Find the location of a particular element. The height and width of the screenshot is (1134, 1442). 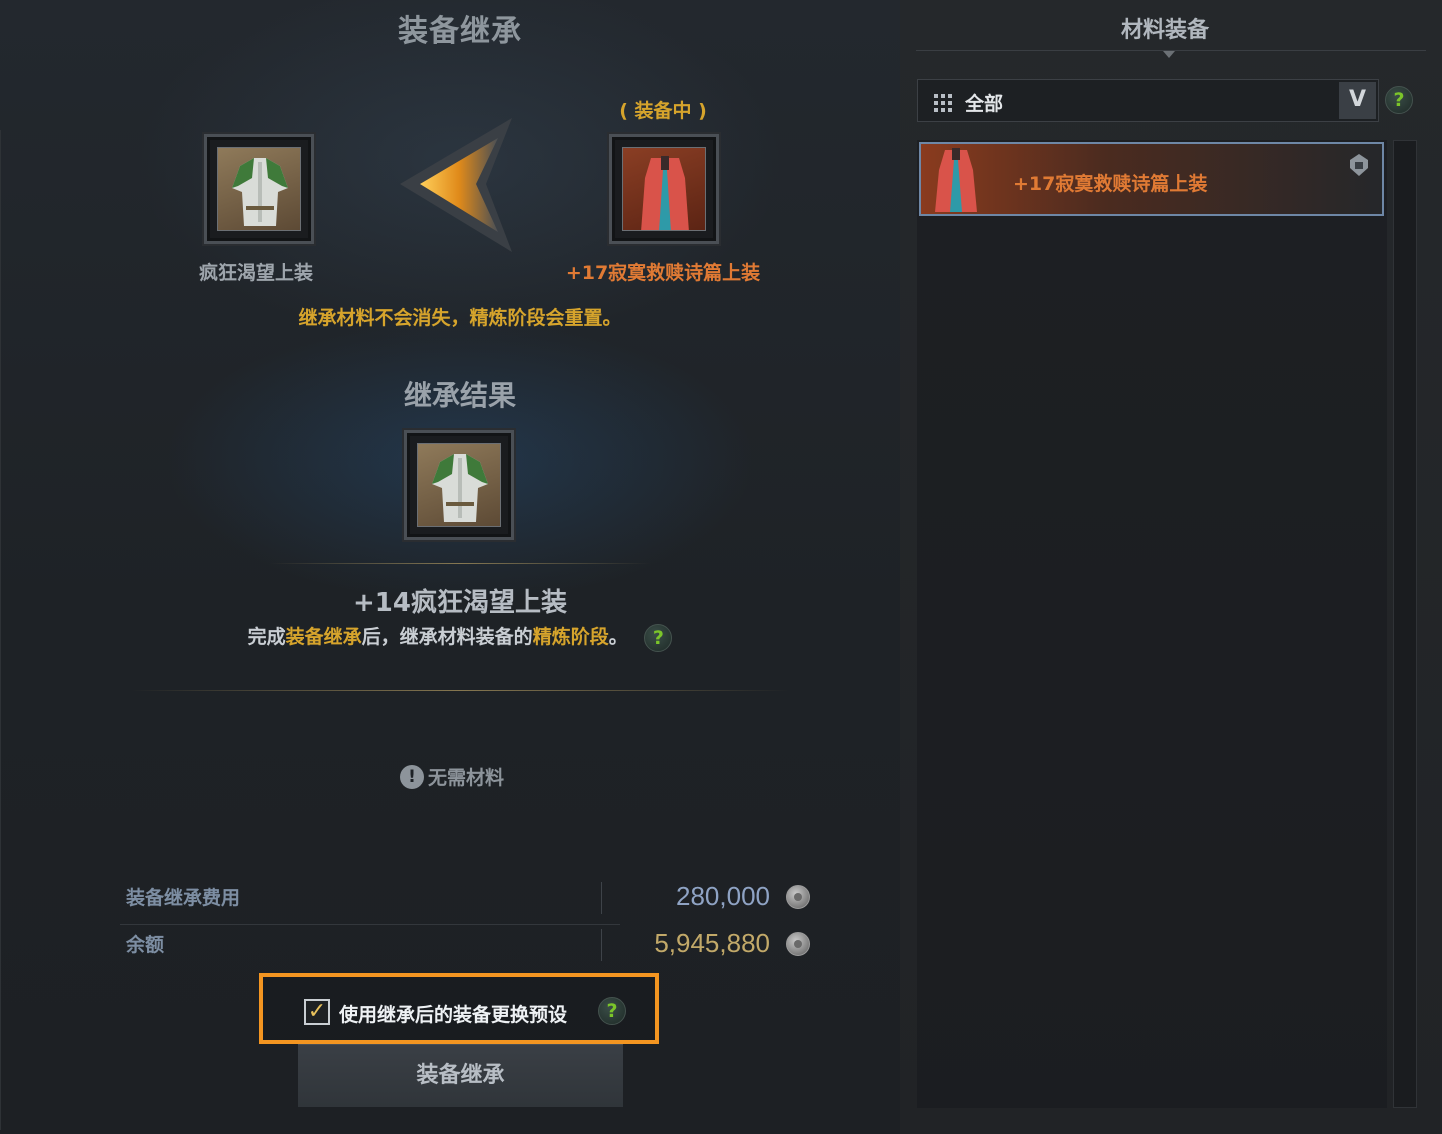

grid-icon is located at coordinates (943, 103).